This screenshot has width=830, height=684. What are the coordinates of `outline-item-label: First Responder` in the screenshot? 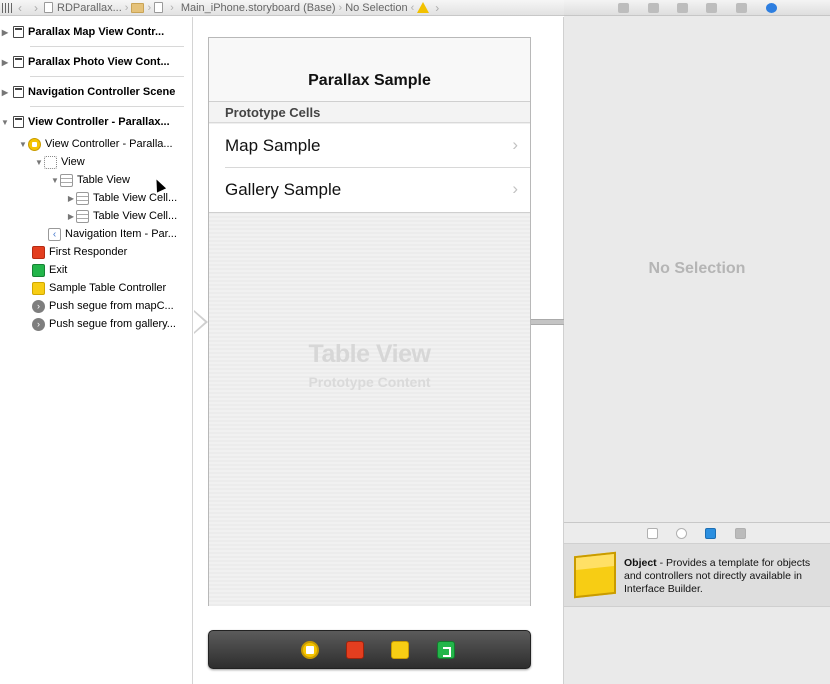 It's located at (88, 252).